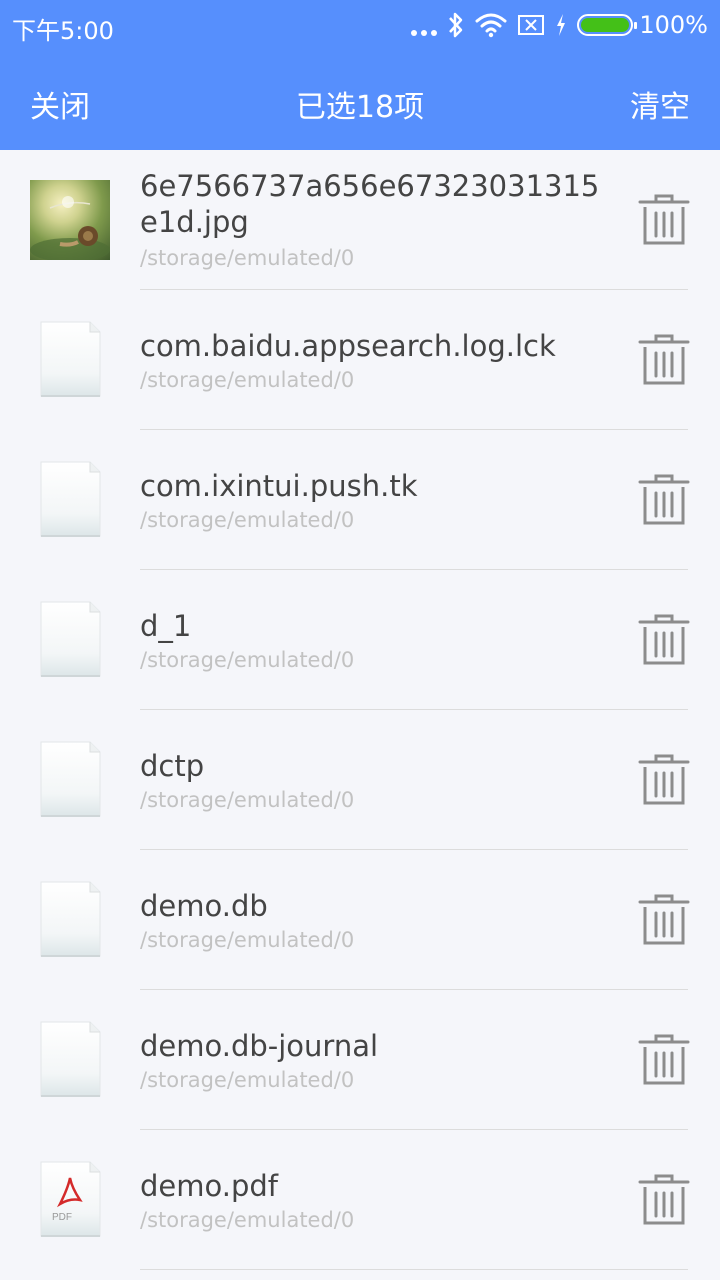 The image size is (720, 1280). What do you see at coordinates (531, 25) in the screenshot?
I see `sim-none-icon` at bounding box center [531, 25].